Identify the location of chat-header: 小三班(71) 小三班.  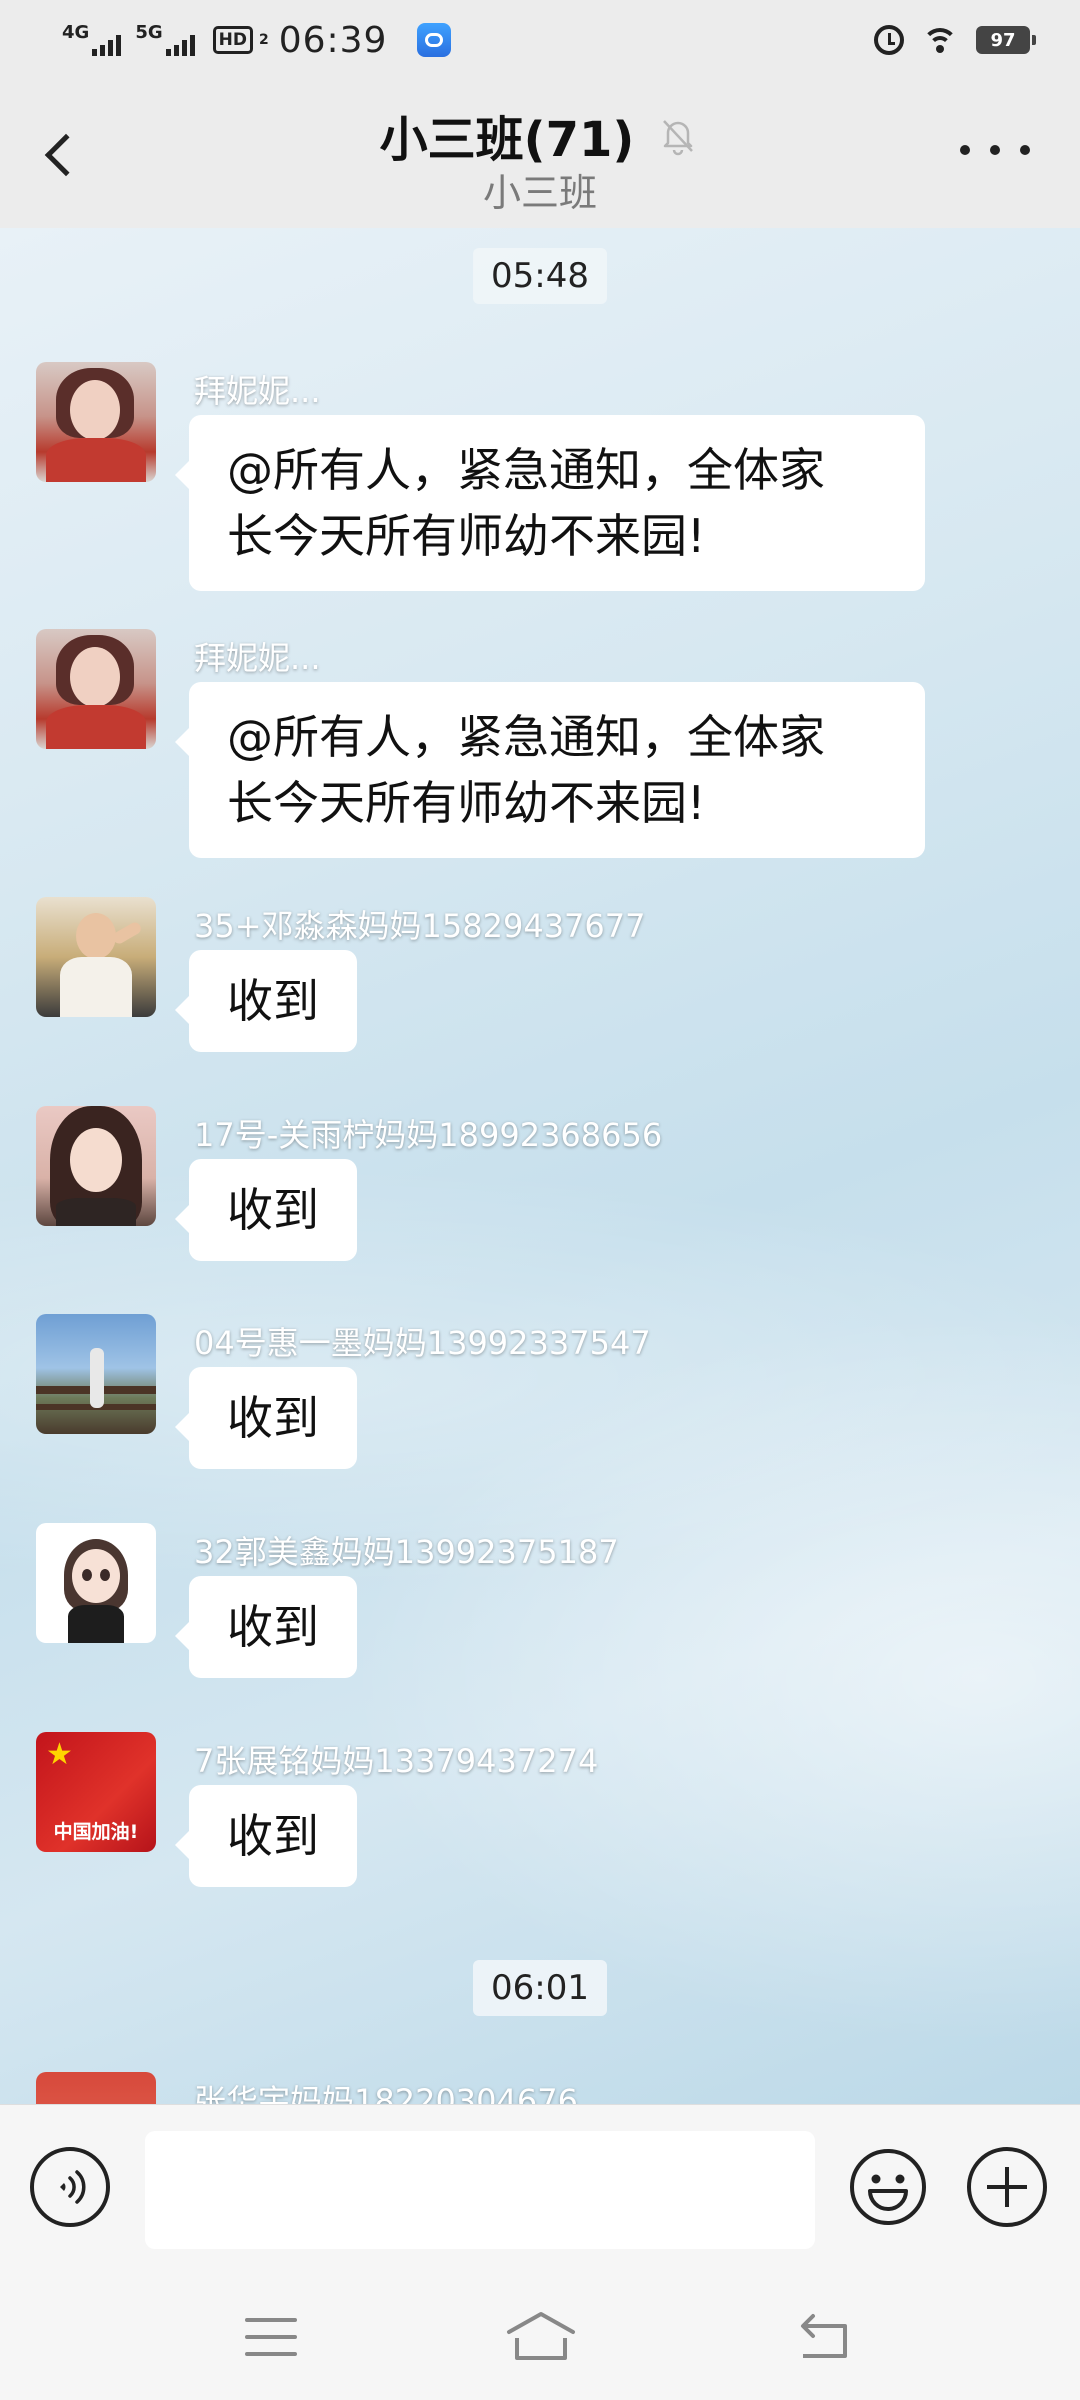
(540, 154).